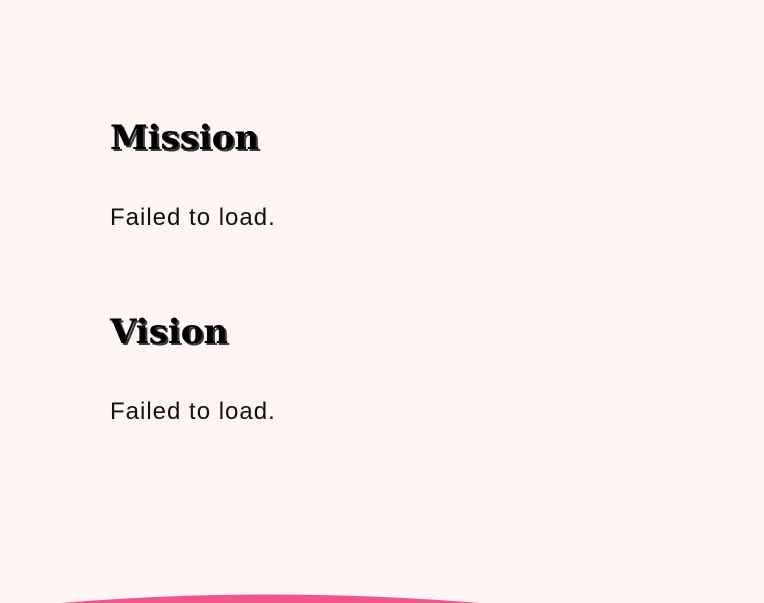  I want to click on mission-text: Failed to load., so click(193, 217).